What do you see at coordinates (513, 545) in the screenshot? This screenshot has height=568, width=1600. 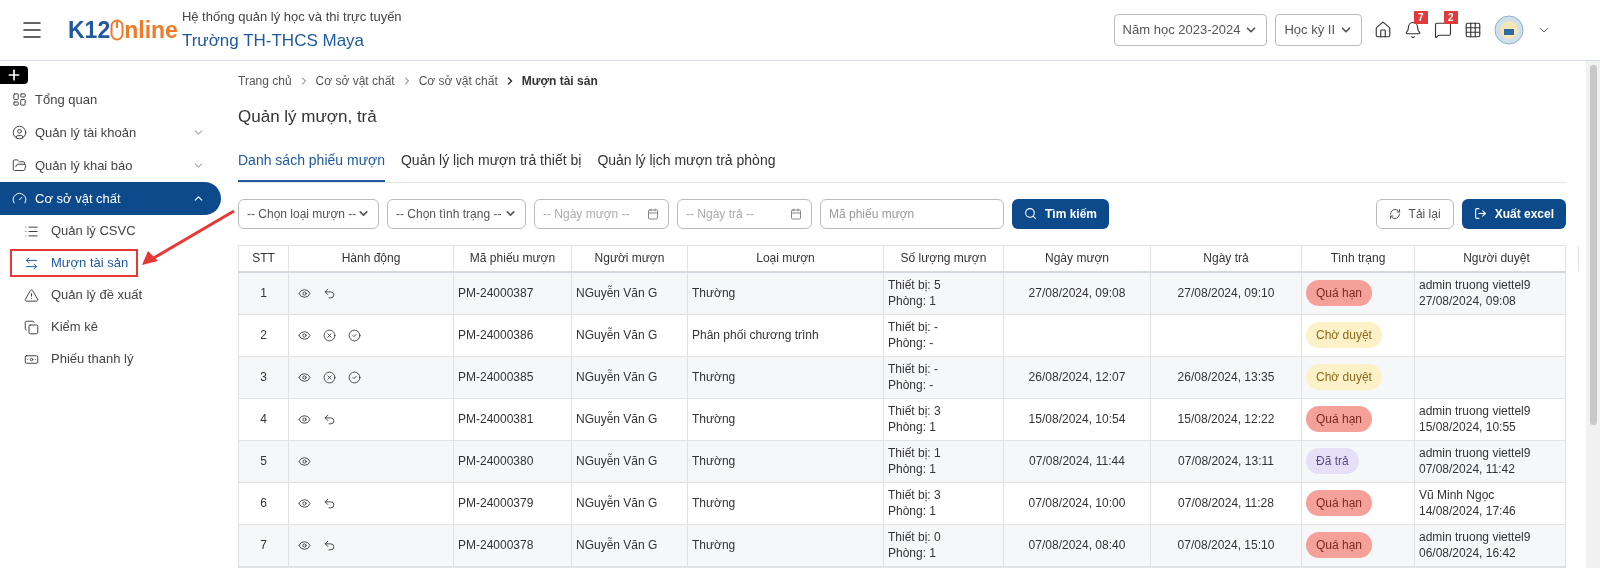 I see `table-cell: PM-24000378` at bounding box center [513, 545].